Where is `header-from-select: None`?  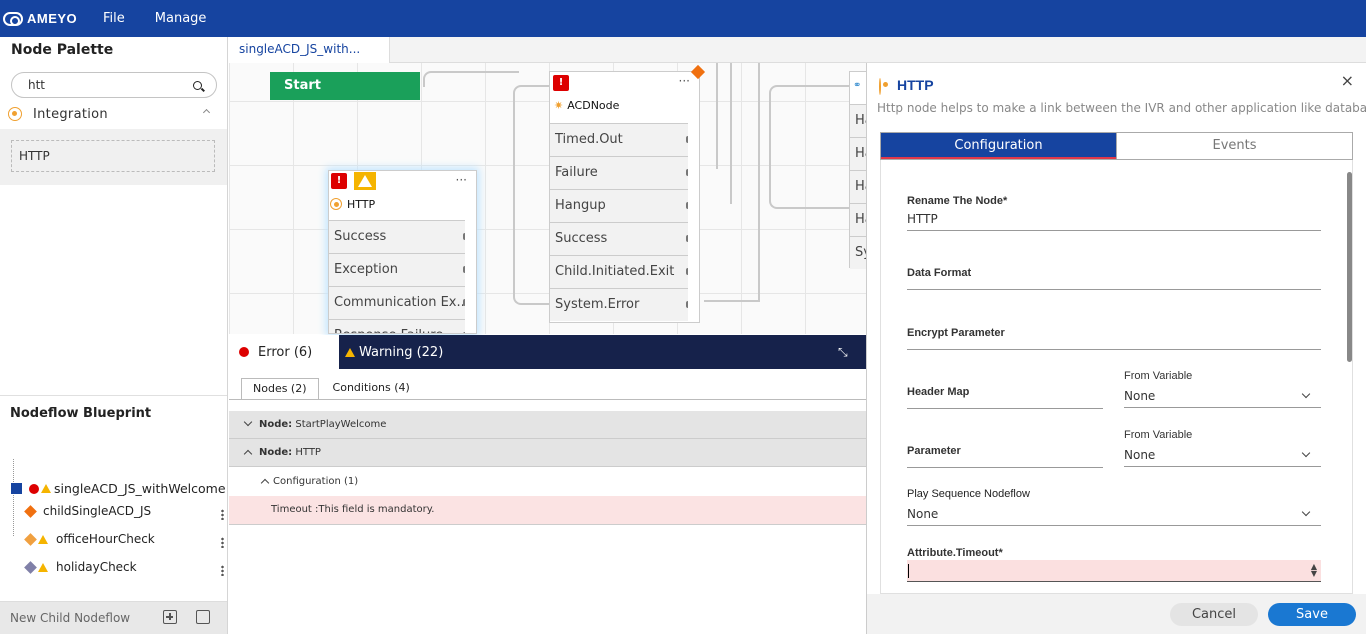
header-from-select: None is located at coordinates (1139, 396).